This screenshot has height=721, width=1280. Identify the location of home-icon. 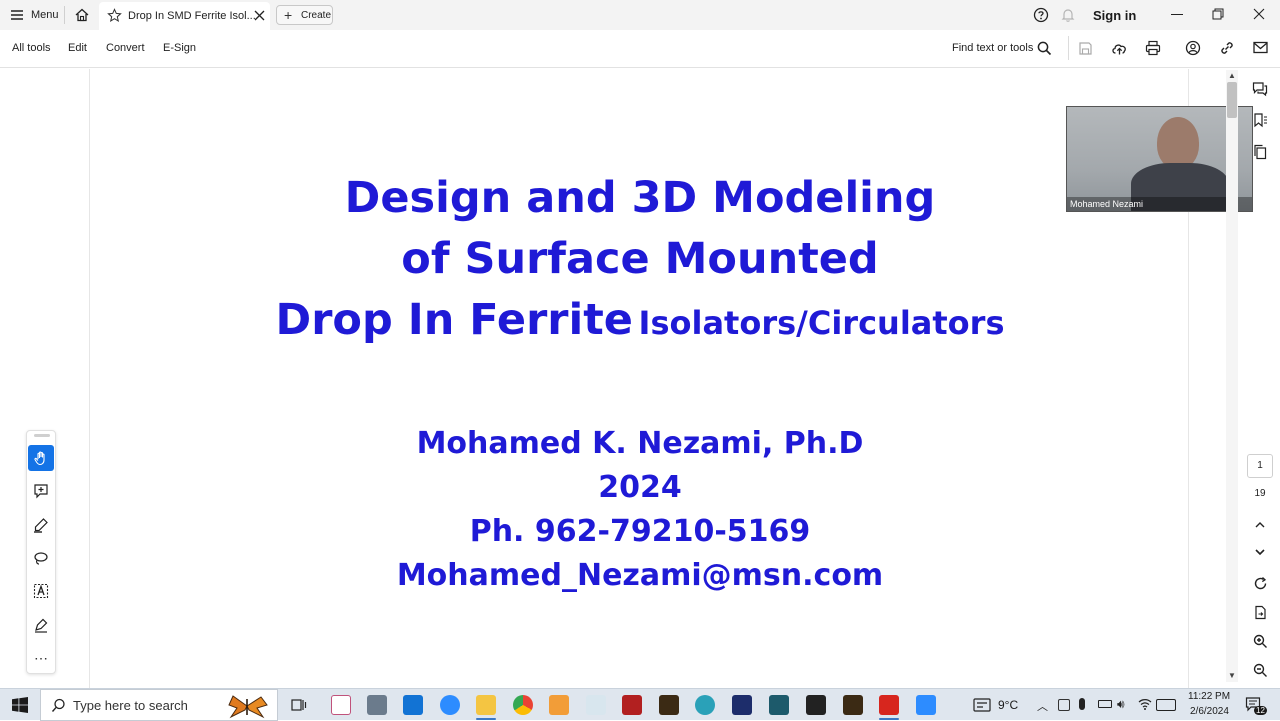
(82, 15).